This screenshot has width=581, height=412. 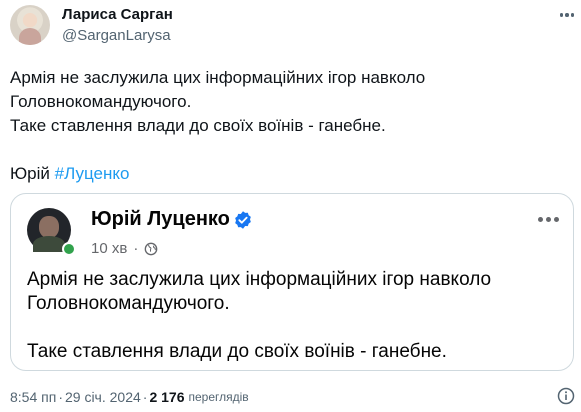 What do you see at coordinates (243, 220) in the screenshot?
I see `verified-badge-icon` at bounding box center [243, 220].